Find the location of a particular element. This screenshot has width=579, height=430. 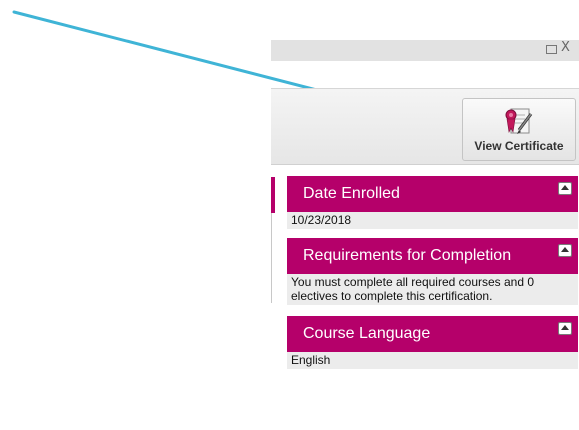

date-enrolled-header: Date Enrolled is located at coordinates (432, 194).